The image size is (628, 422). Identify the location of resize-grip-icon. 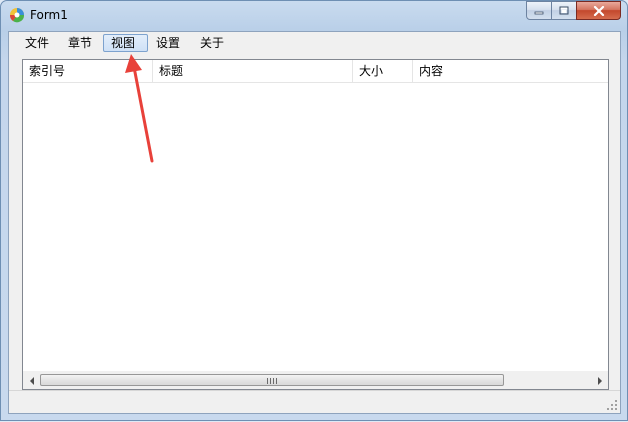
(612, 405).